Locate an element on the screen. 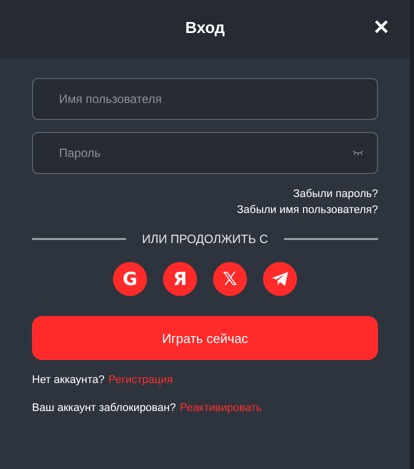 The height and width of the screenshot is (469, 414). forgot-link: Забыли пароль? is located at coordinates (335, 194).